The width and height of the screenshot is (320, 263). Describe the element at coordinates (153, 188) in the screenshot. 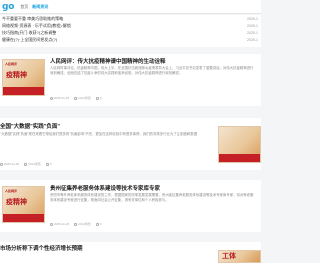

I see `article-title: 贵州征集养老服务体系建设等技术专家库专家` at that location.